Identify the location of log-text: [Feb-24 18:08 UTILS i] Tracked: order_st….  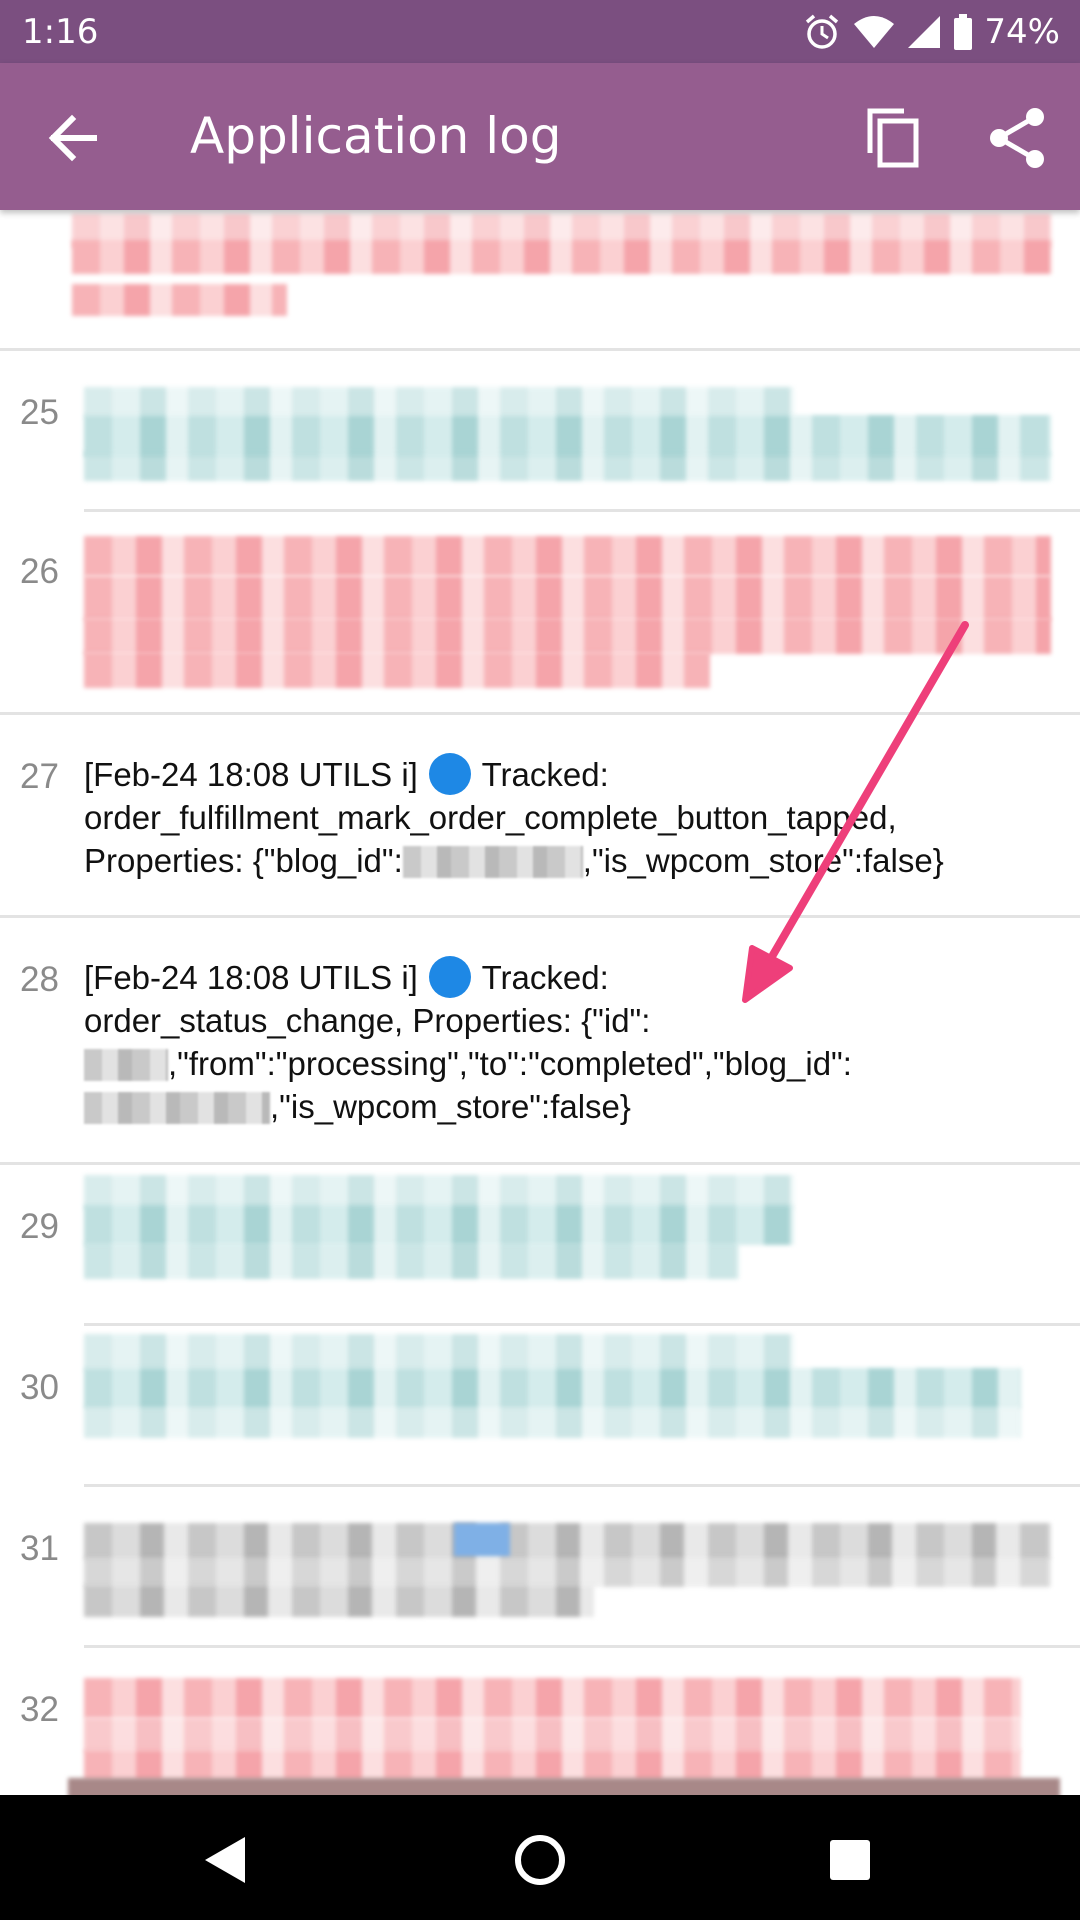
(574, 1042).